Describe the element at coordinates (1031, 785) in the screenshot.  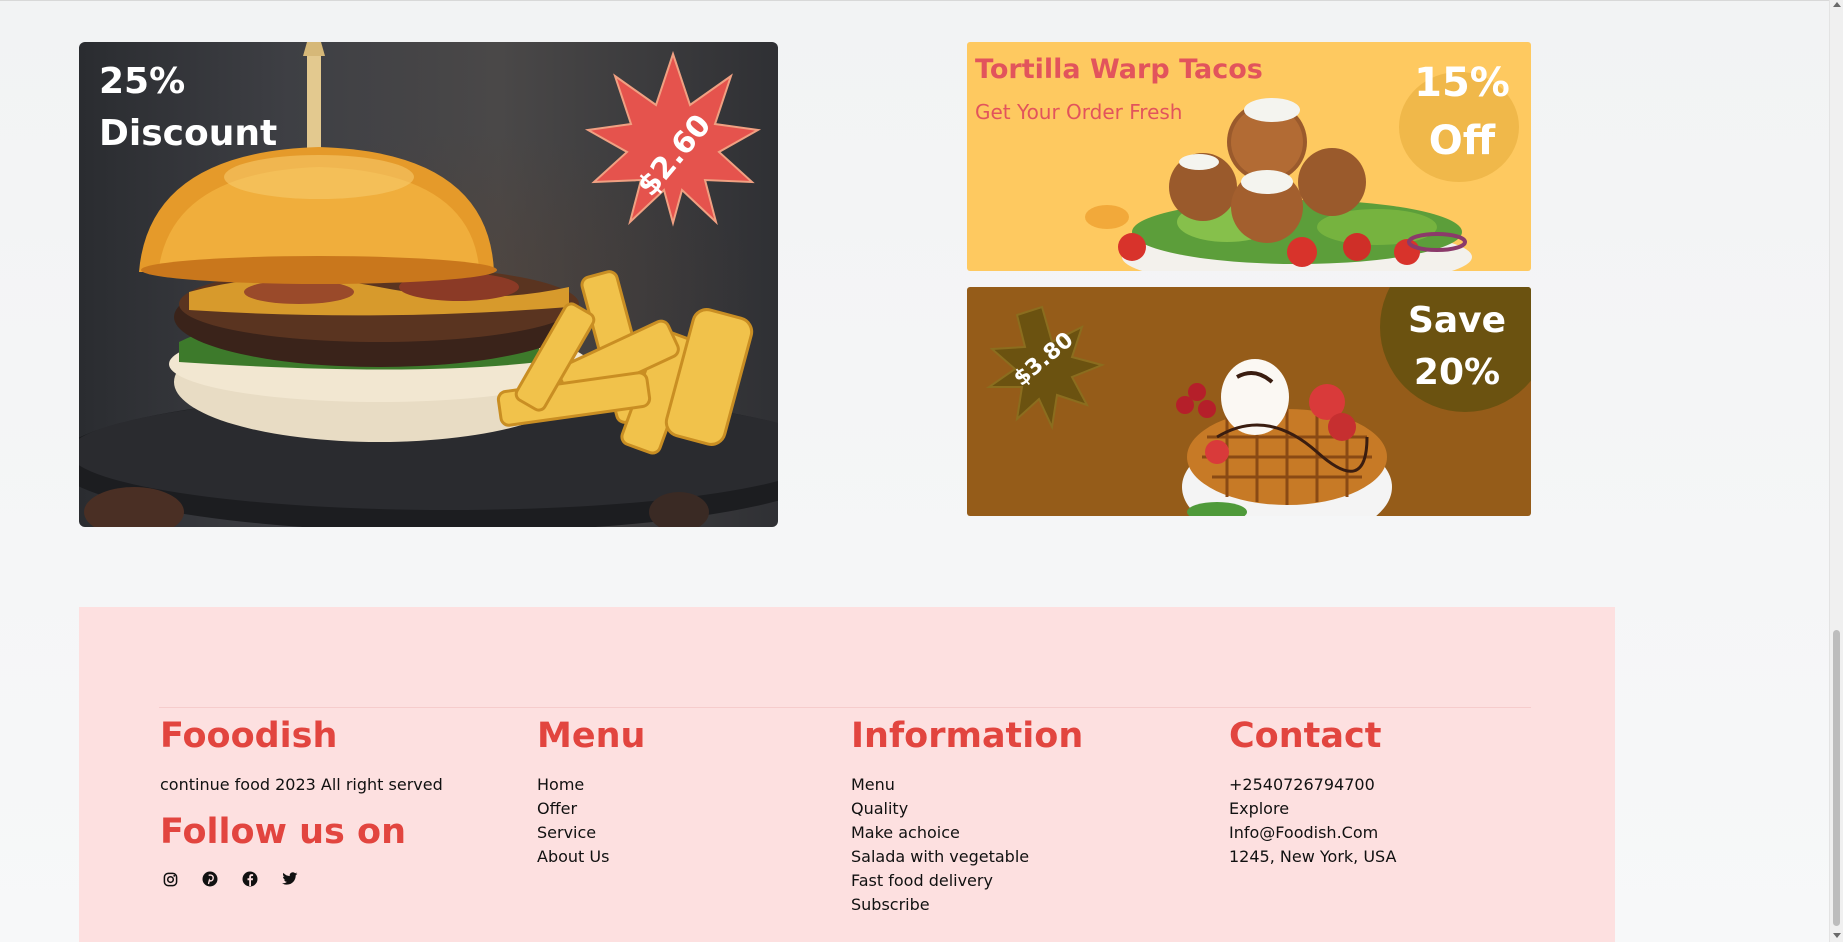
I see `footer-link-menu: Menu` at that location.